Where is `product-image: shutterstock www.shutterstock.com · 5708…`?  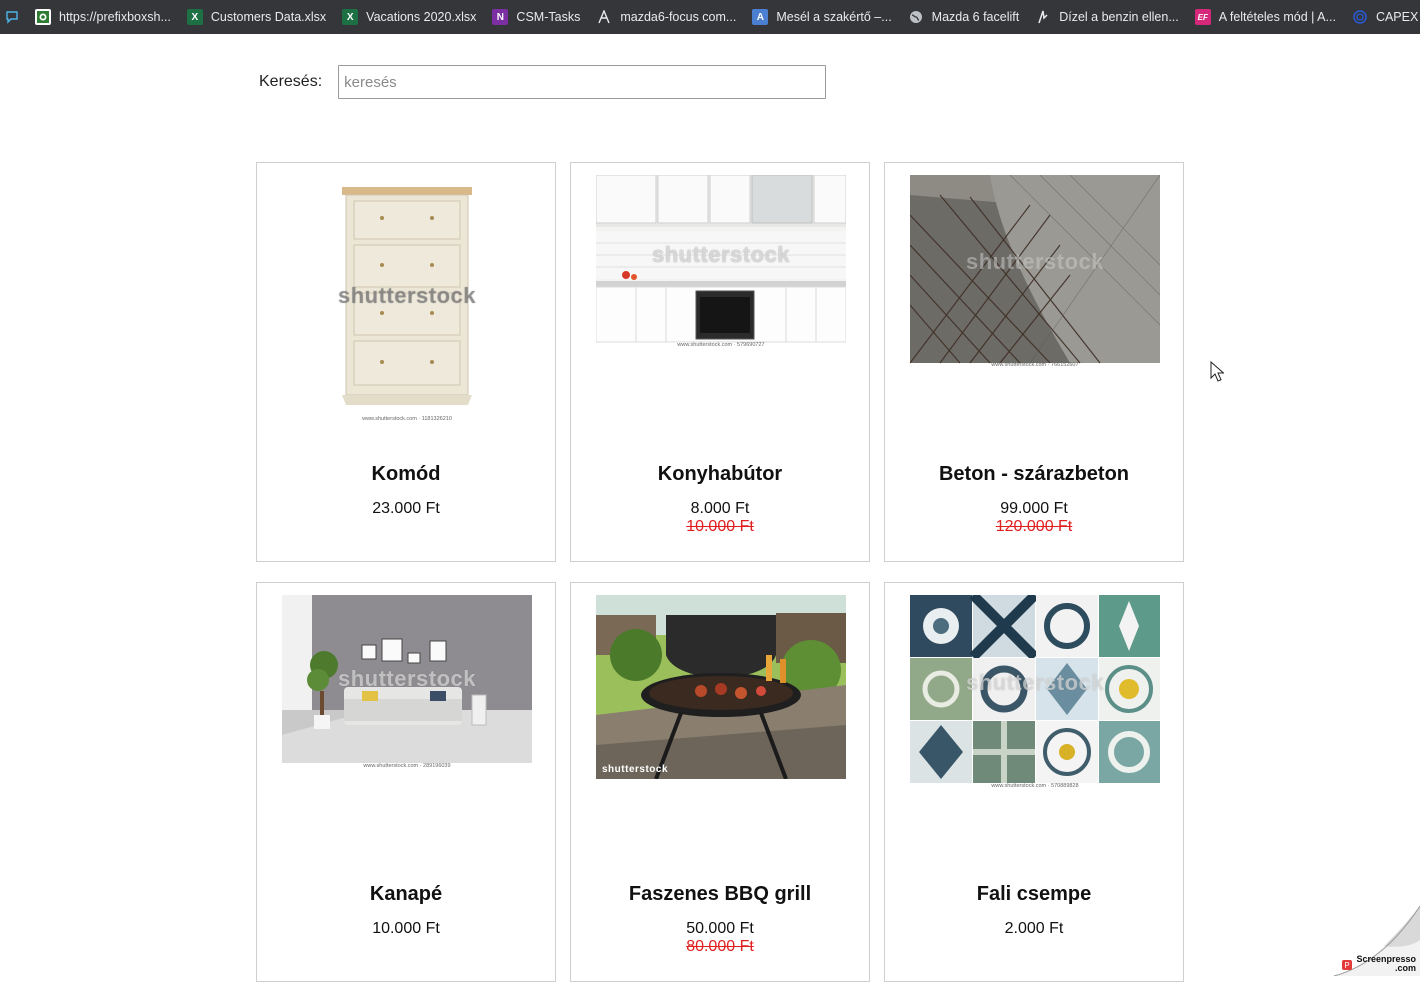 product-image: shutterstock www.shutterstock.com · 5708… is located at coordinates (1035, 694).